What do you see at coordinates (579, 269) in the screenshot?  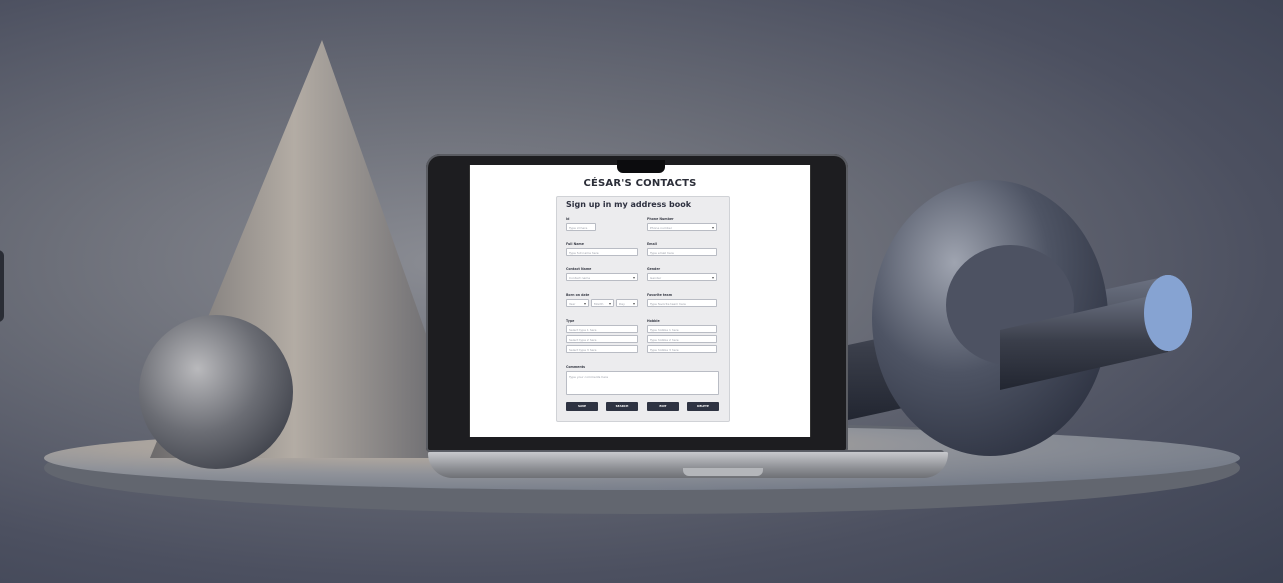 I see `contact-name-label: Contact Name` at bounding box center [579, 269].